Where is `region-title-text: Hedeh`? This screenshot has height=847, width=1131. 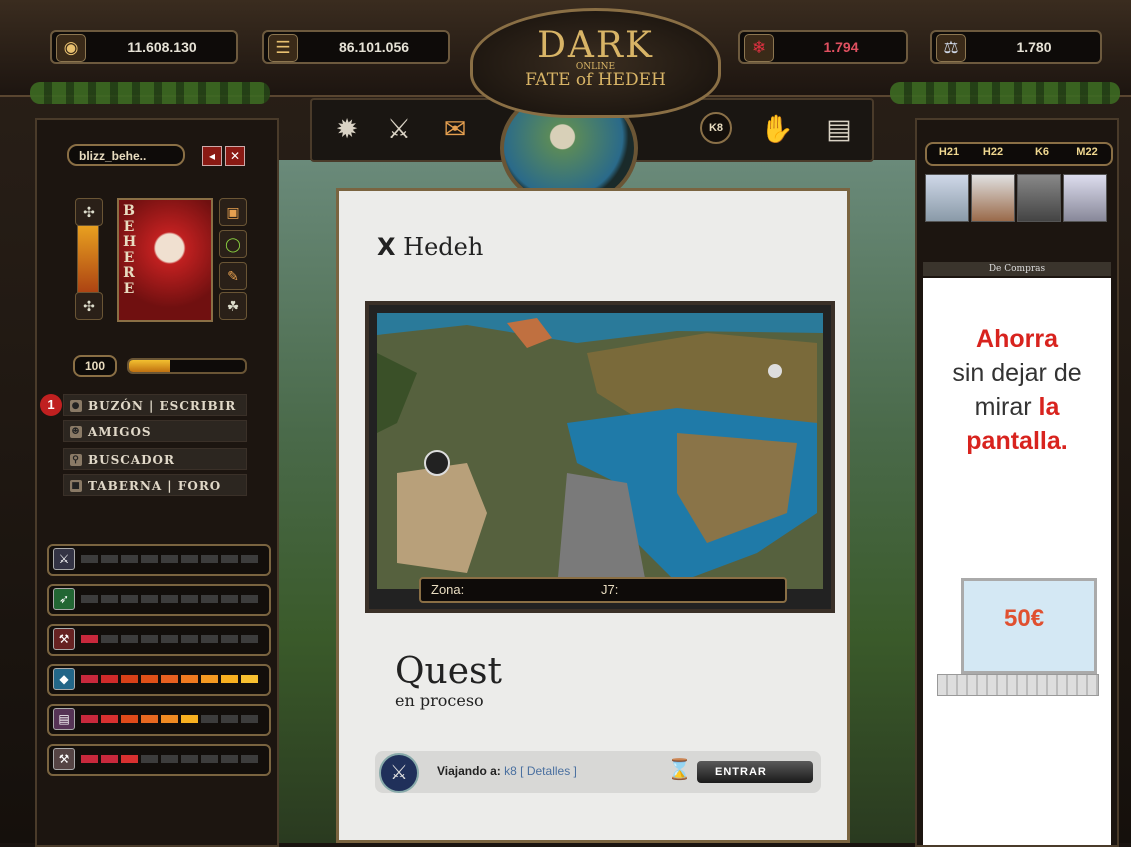
region-title-text: Hedeh is located at coordinates (443, 247).